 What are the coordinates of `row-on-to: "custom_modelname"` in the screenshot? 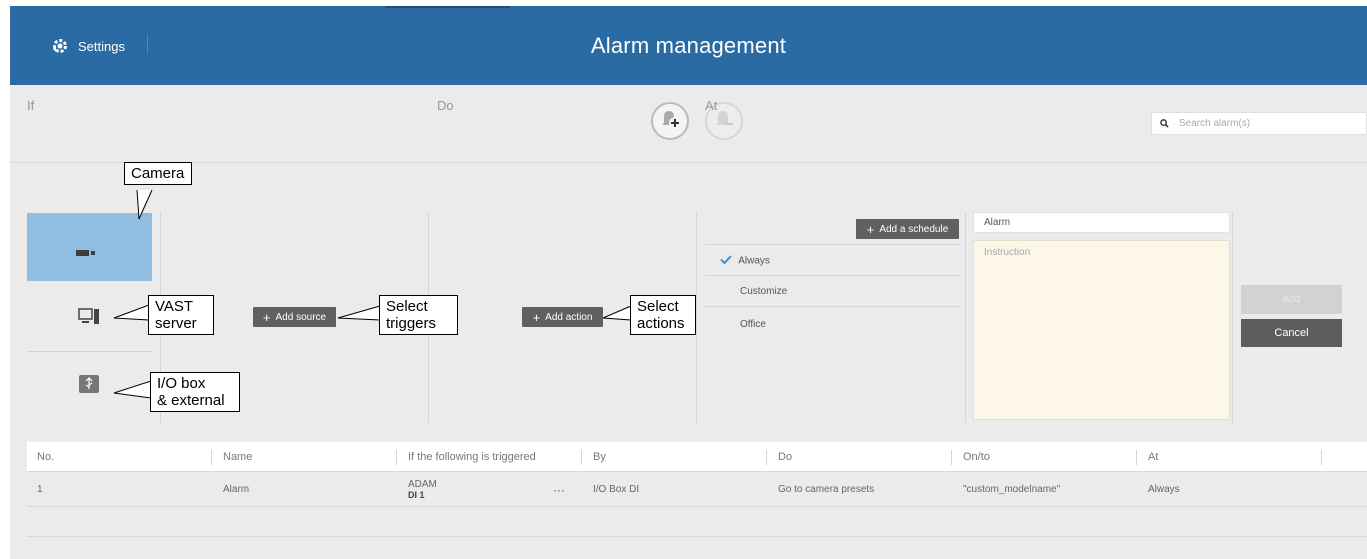 It's located at (1012, 489).